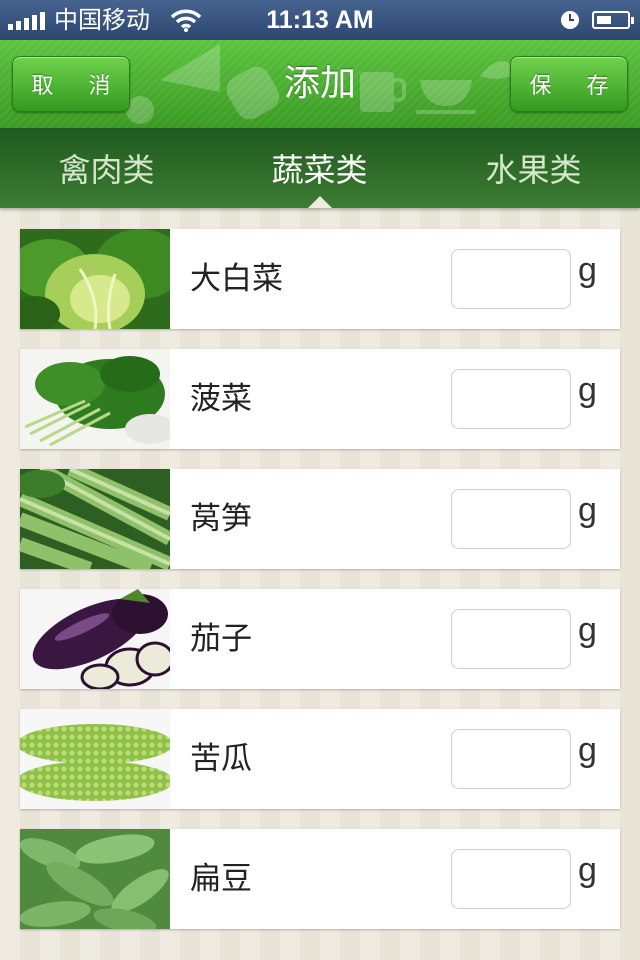  Describe the element at coordinates (221, 759) in the screenshot. I see `item-name: 苦瓜` at that location.